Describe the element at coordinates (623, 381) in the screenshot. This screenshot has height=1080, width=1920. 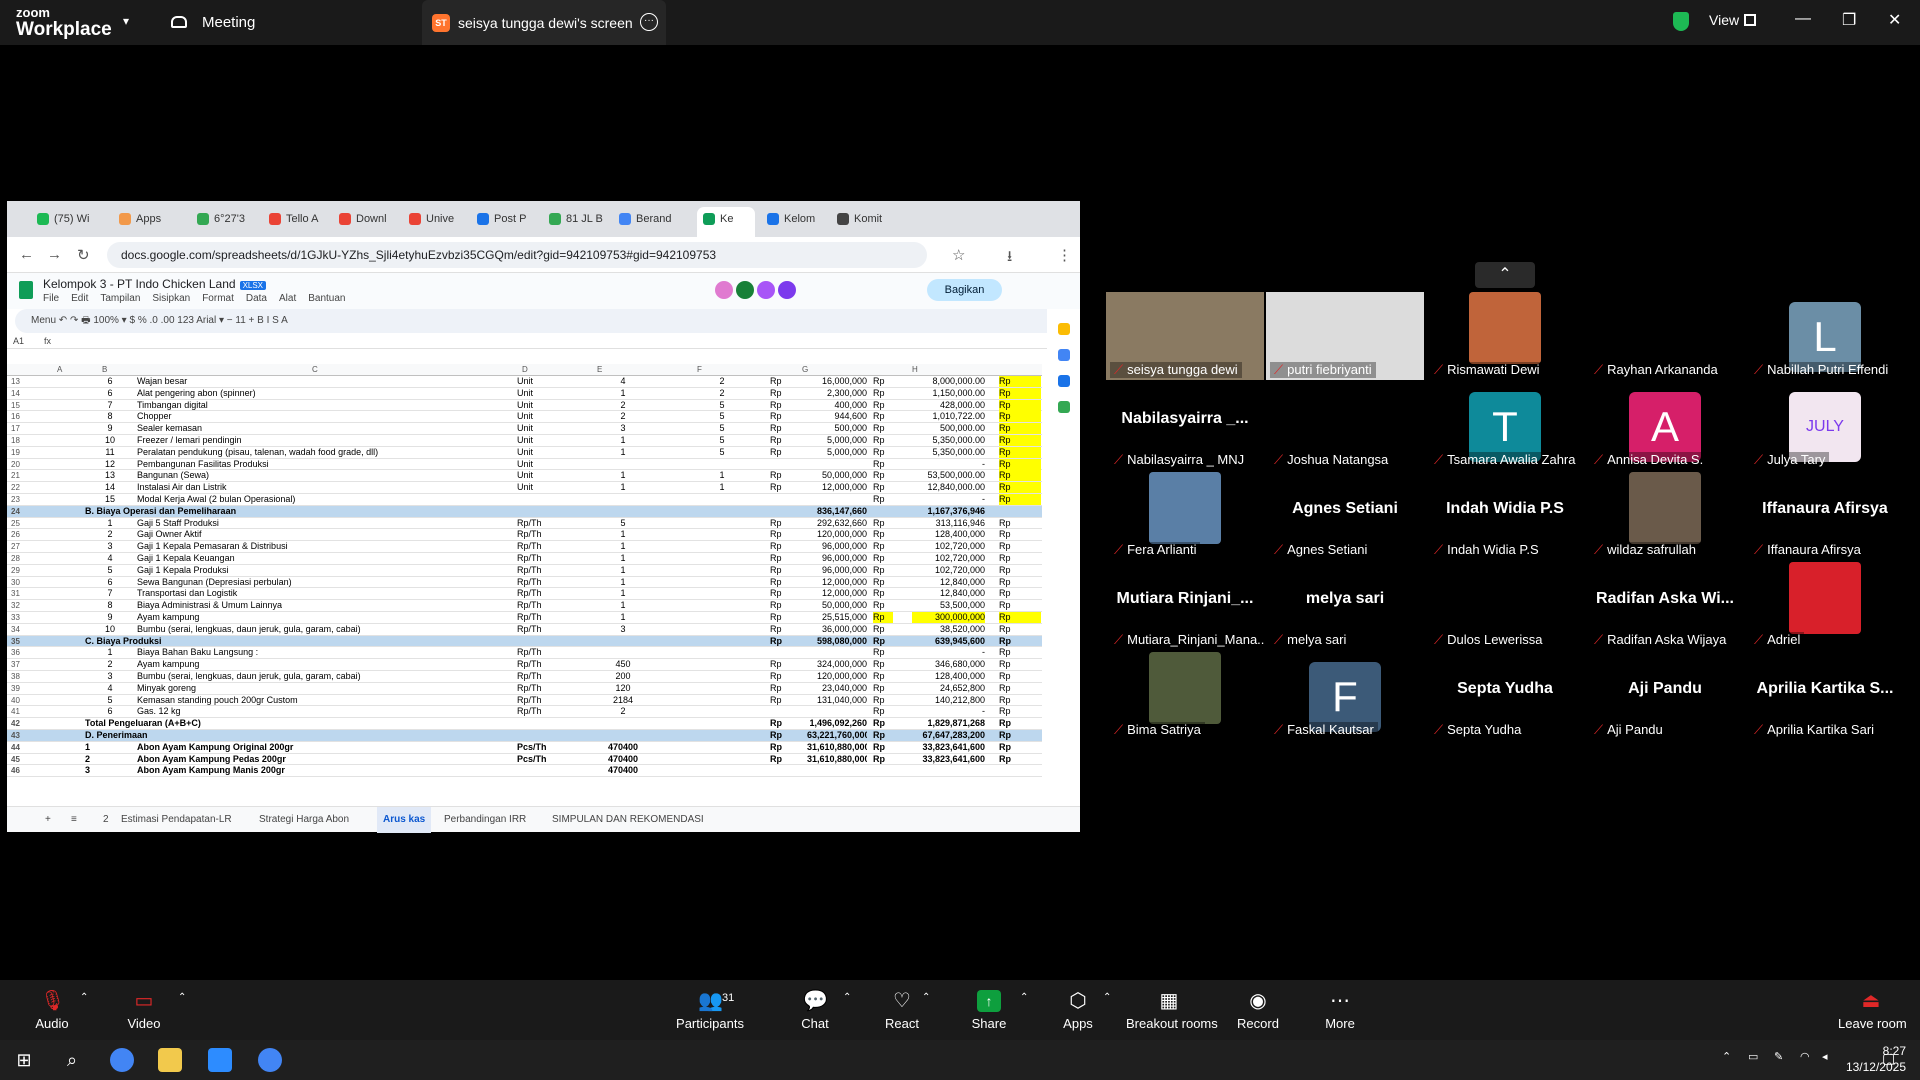
I see `cell-e: 4` at that location.